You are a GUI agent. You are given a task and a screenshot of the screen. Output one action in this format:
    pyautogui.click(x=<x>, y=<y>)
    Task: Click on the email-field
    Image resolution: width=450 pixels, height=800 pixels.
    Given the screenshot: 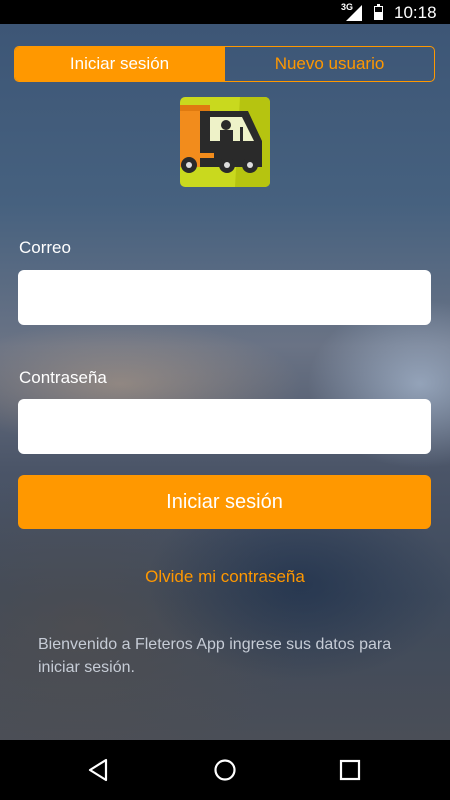 What is the action you would take?
    pyautogui.click(x=224, y=297)
    